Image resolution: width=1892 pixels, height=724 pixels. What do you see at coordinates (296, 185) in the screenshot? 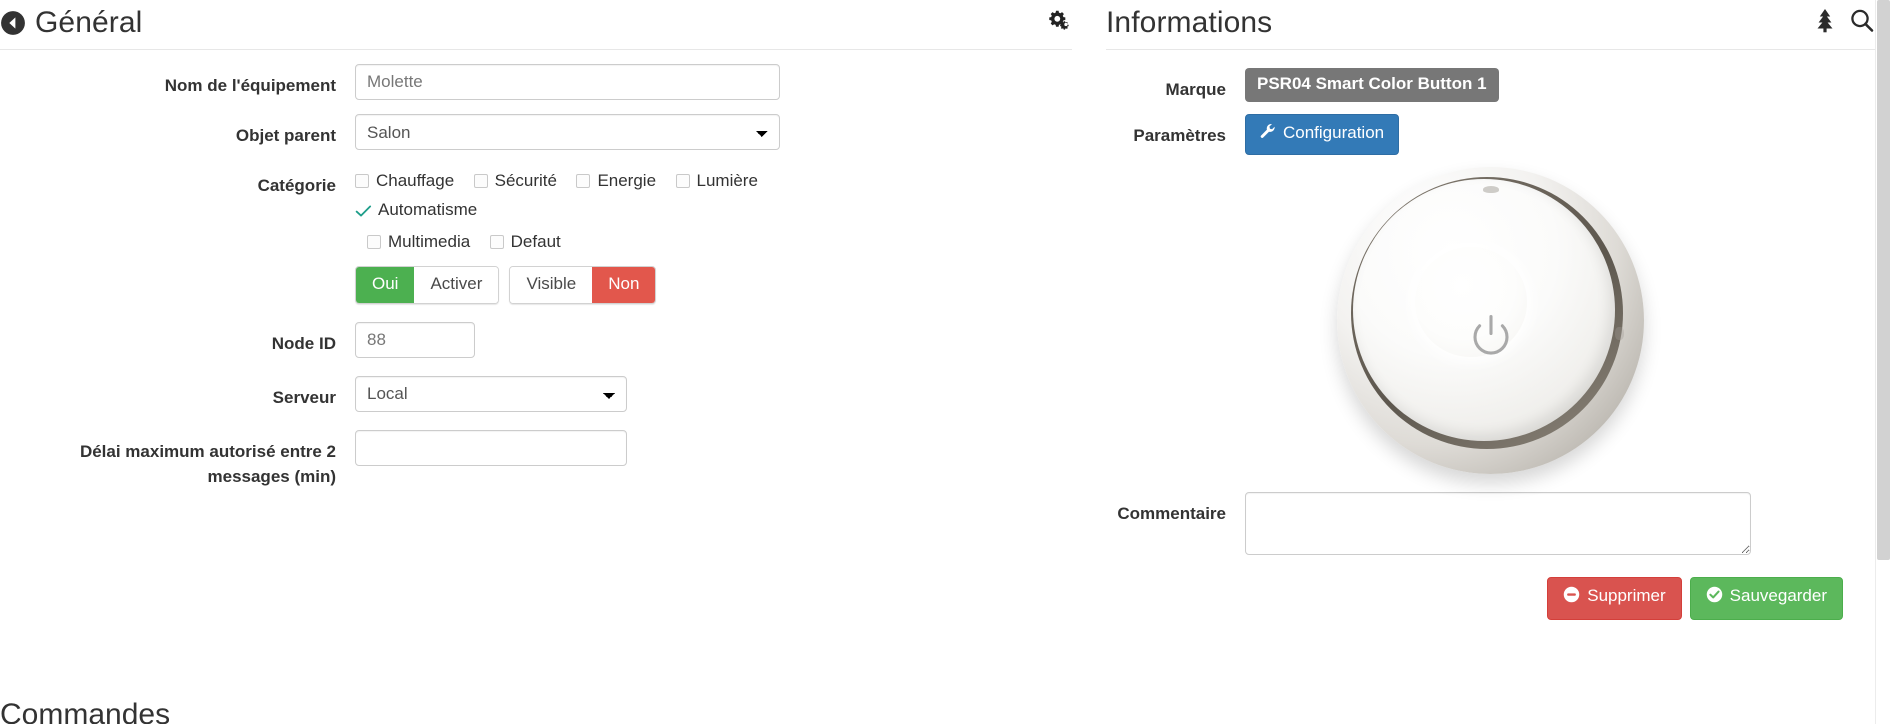
I see `label-category: Catégorie` at bounding box center [296, 185].